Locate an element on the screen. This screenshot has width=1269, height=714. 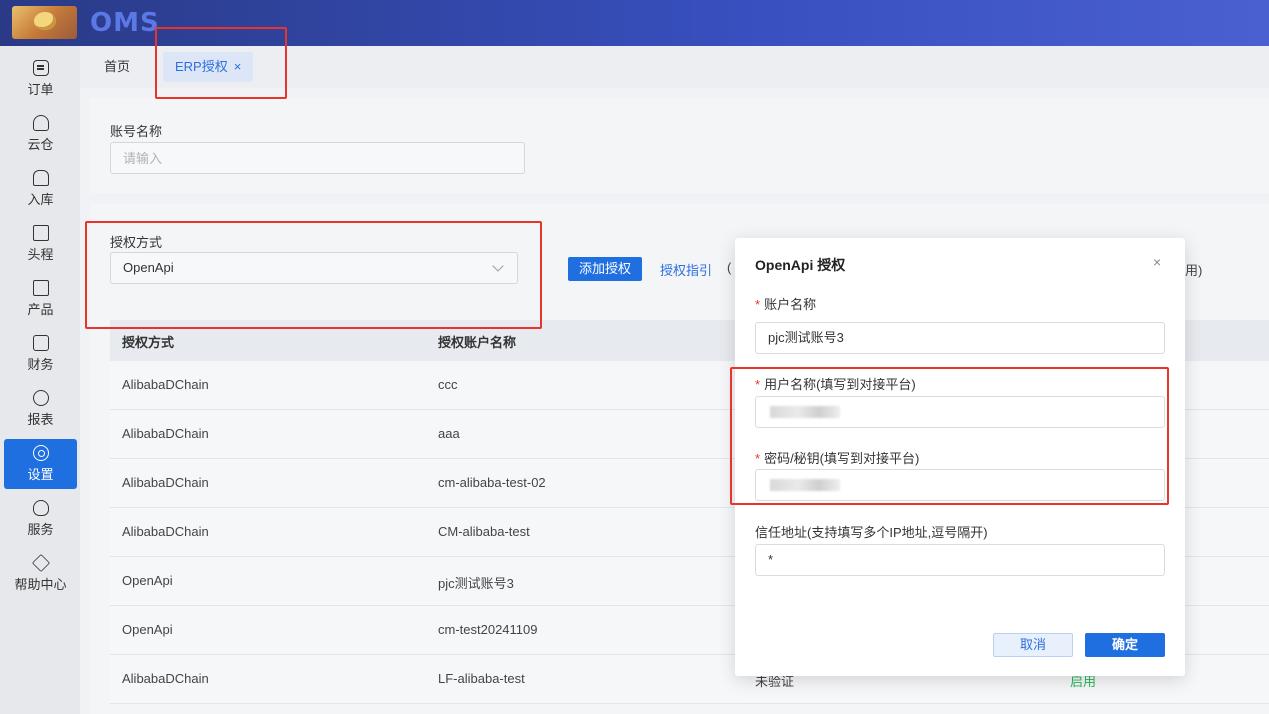
account-name-label: 账号名称 is located at coordinates (136, 131).